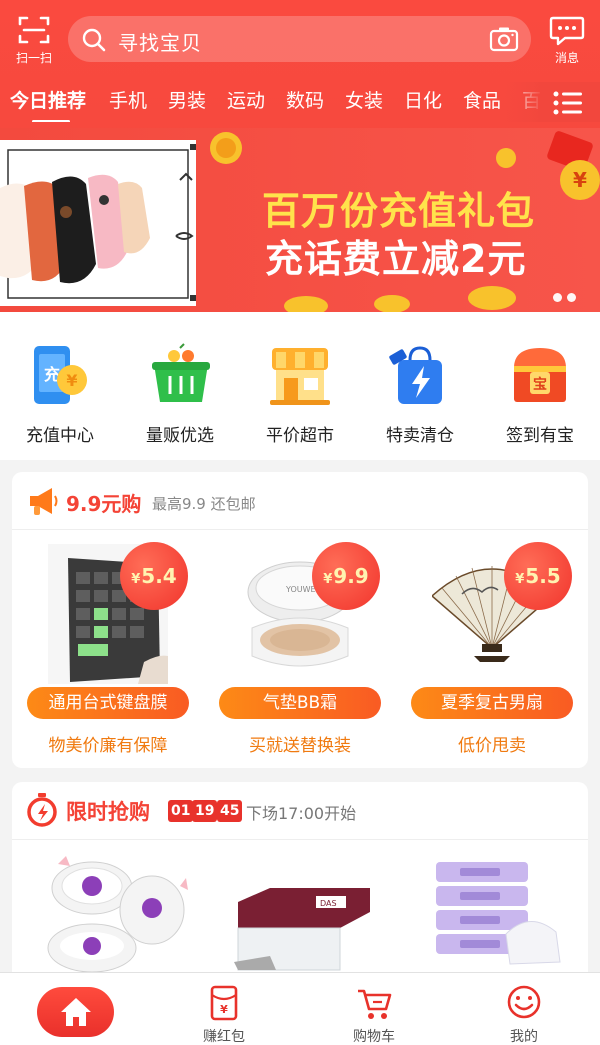  I want to click on quick-nav-supermarket: 平价超市, so click(300, 397).